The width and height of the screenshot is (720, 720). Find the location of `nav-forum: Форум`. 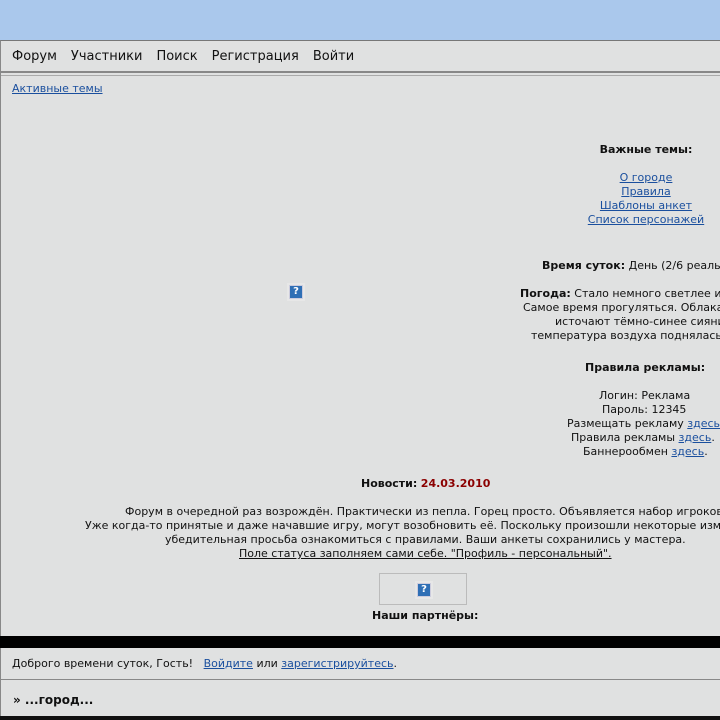

nav-forum: Форум is located at coordinates (34, 56).